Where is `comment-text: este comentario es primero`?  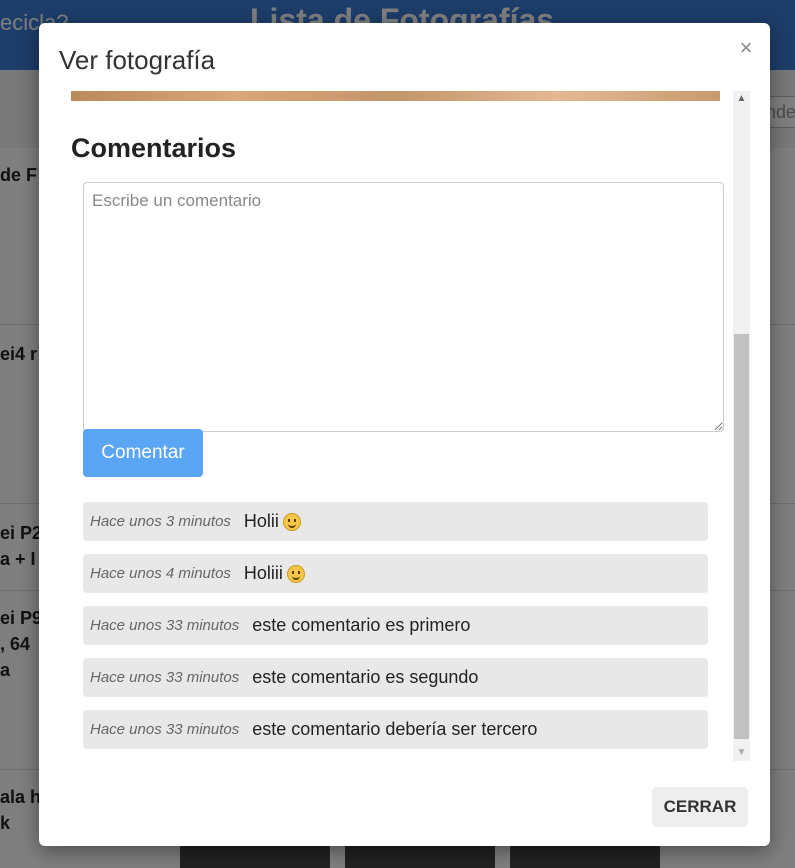 comment-text: este comentario es primero is located at coordinates (361, 625).